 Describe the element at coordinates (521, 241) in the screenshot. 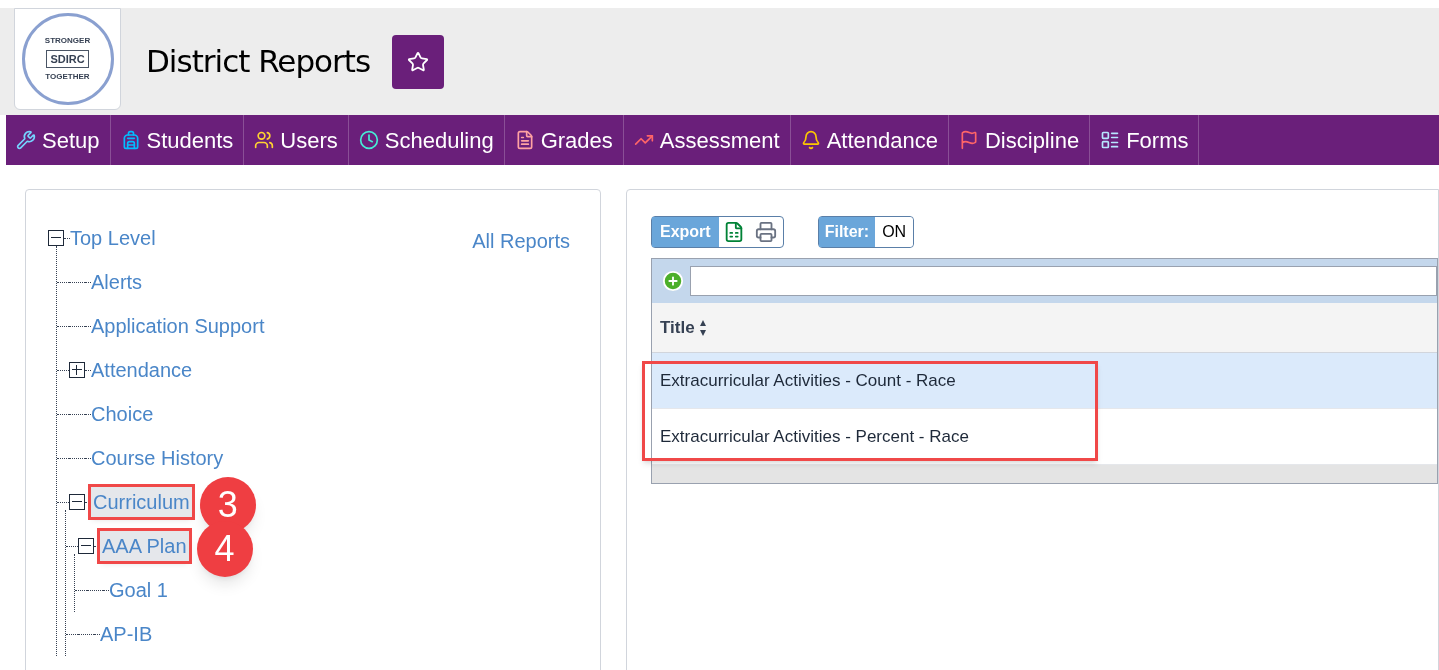

I see `all-reports-link: All Reports` at that location.